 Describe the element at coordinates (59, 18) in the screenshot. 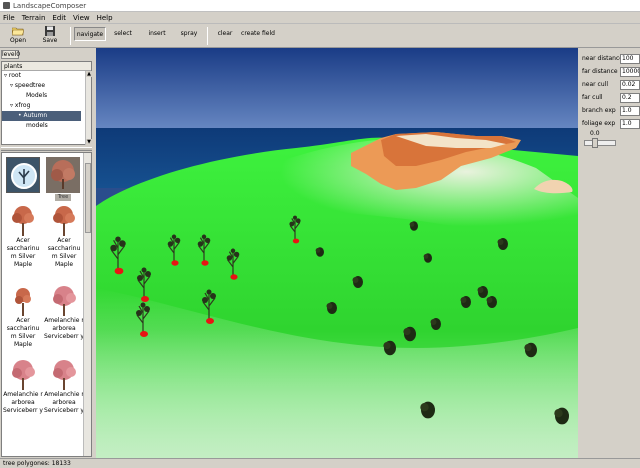

I see `menu-edit: Edit` at that location.